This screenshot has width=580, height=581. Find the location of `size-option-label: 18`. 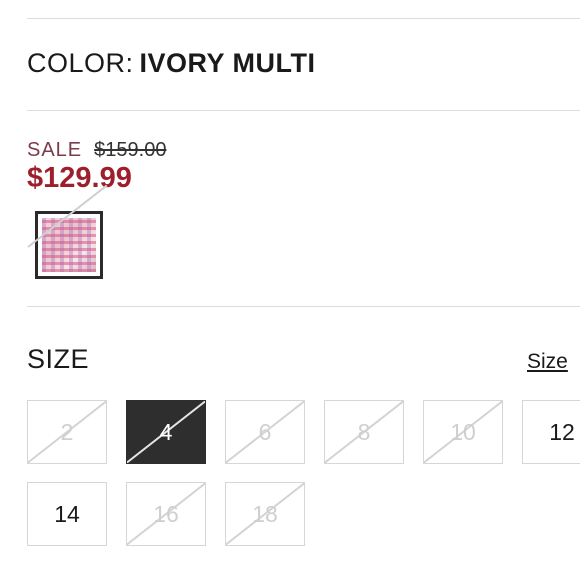

size-option-label: 18 is located at coordinates (265, 513).